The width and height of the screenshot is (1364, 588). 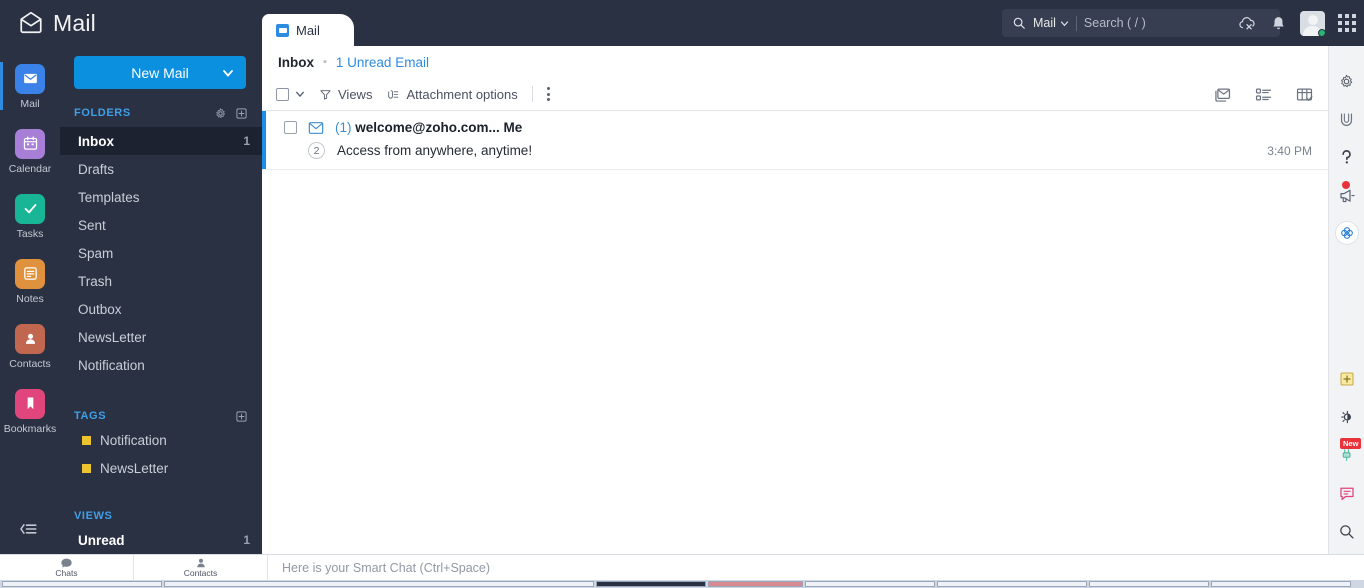 What do you see at coordinates (290, 94) in the screenshot?
I see `select-all-control` at bounding box center [290, 94].